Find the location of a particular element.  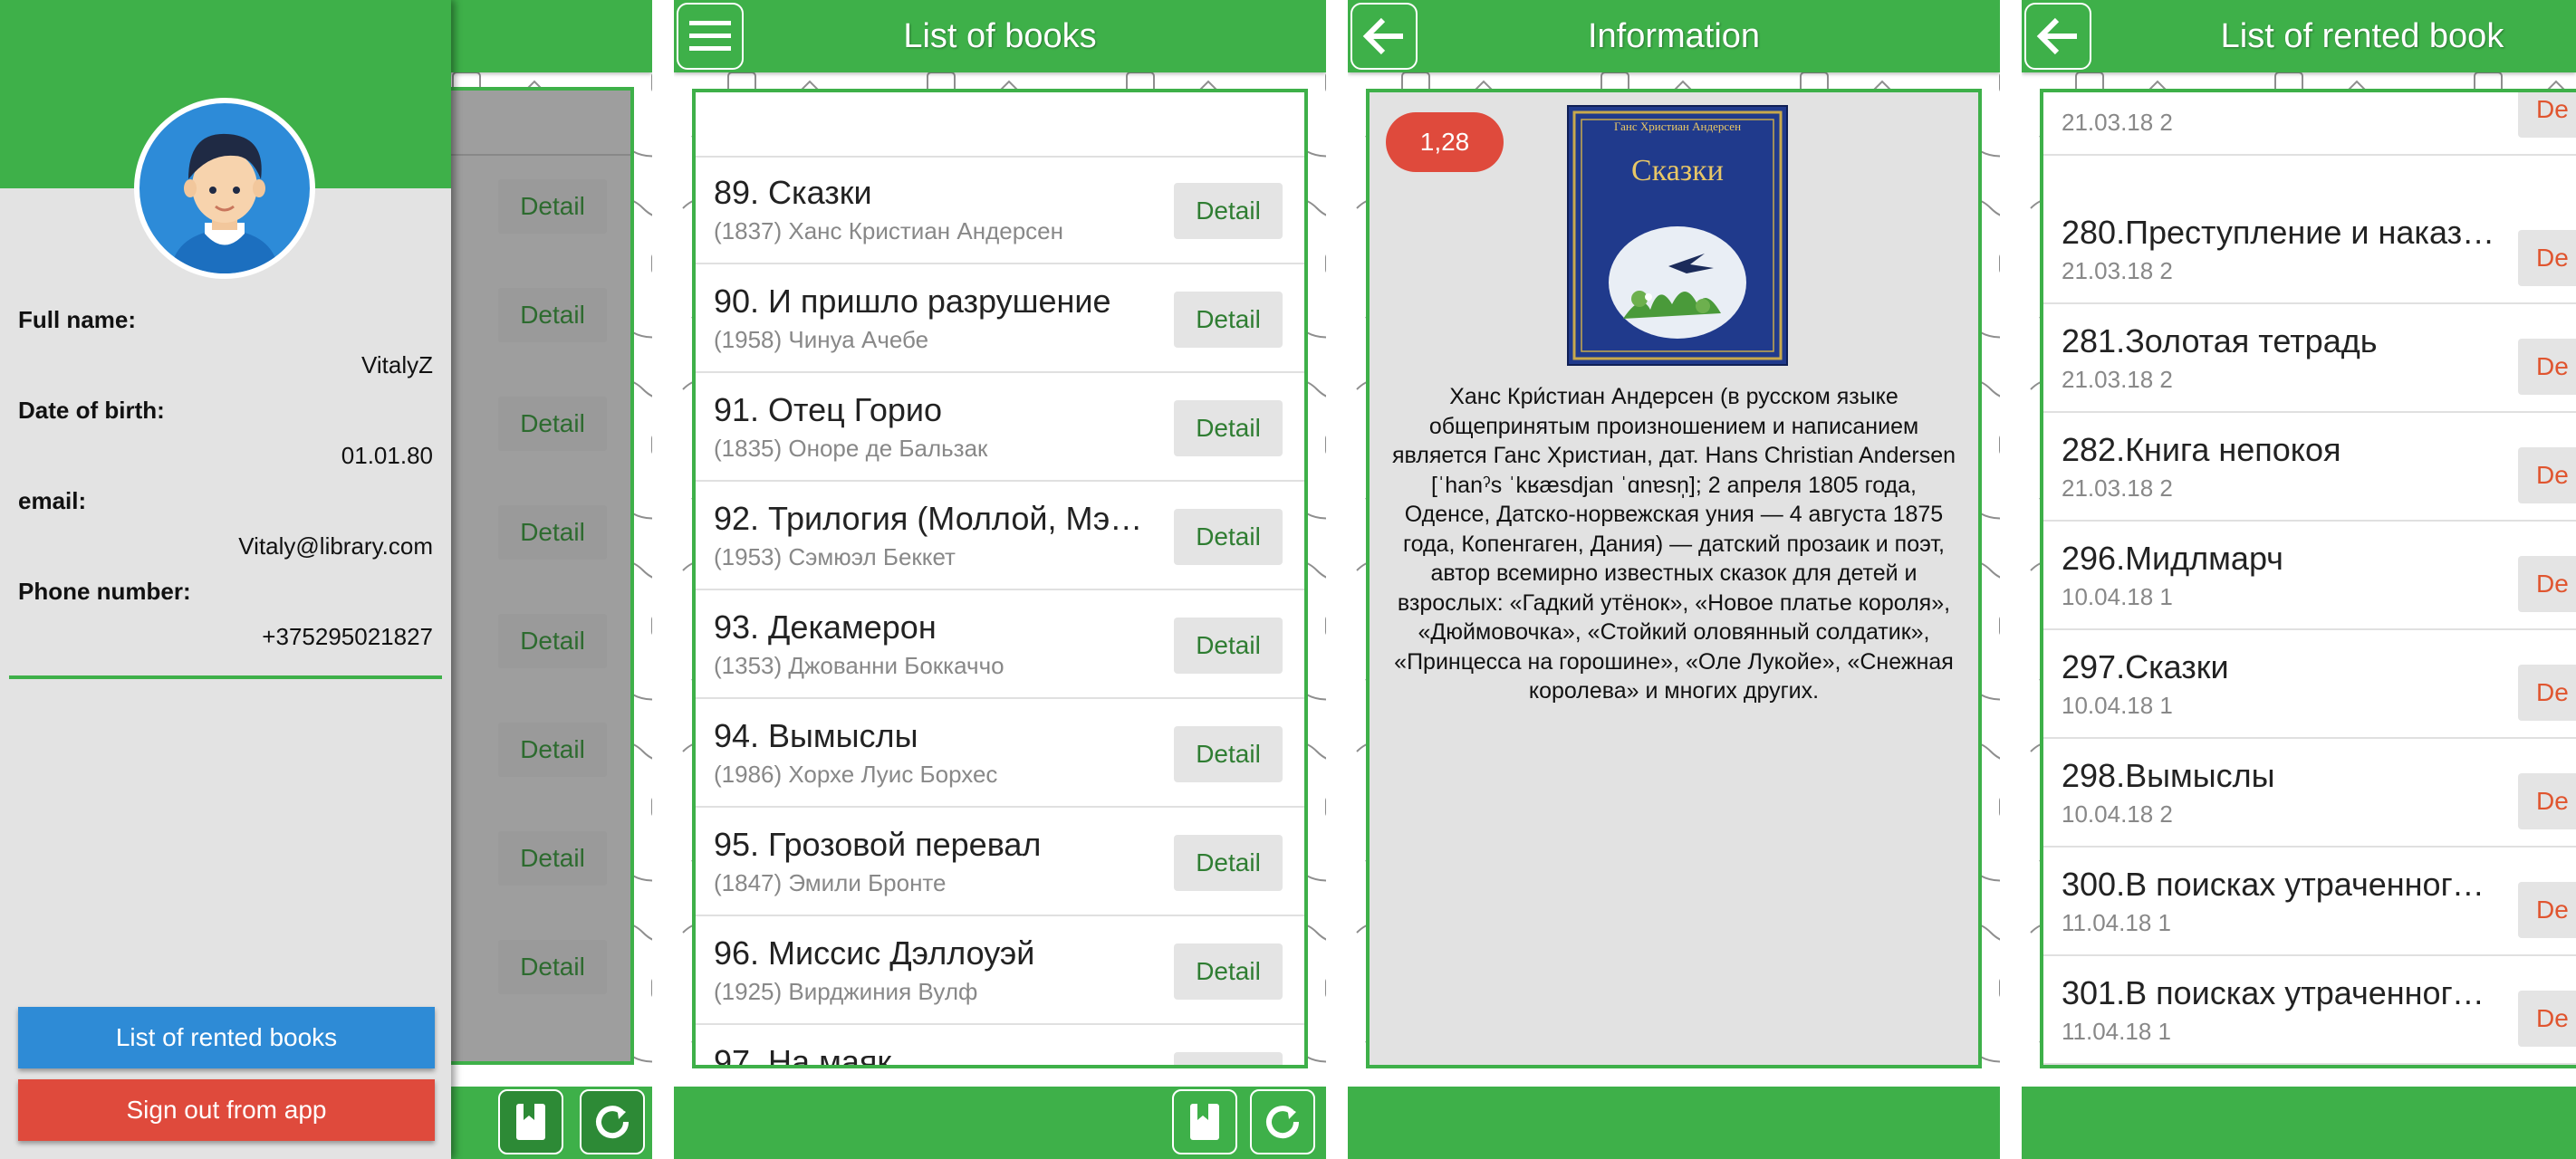

book-subtitle: (1835) Оноре де Бальзак is located at coordinates (851, 448).